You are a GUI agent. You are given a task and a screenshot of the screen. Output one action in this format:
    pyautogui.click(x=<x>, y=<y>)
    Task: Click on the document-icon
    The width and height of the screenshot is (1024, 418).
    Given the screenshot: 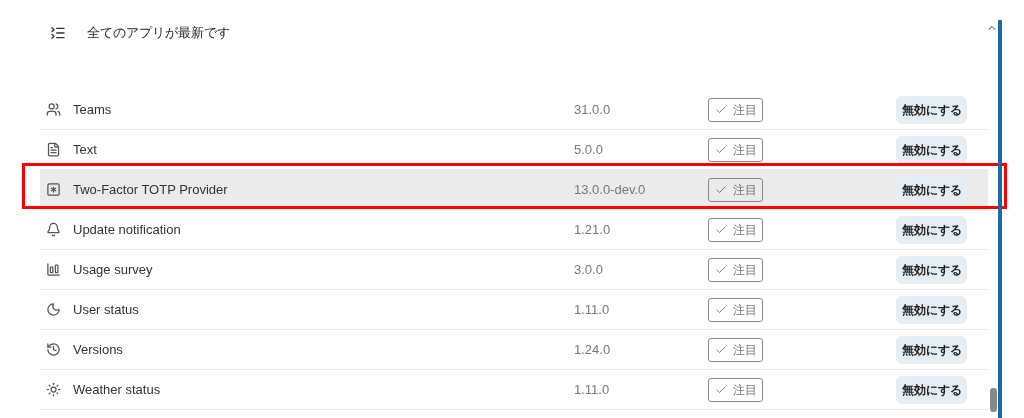 What is the action you would take?
    pyautogui.click(x=53, y=149)
    